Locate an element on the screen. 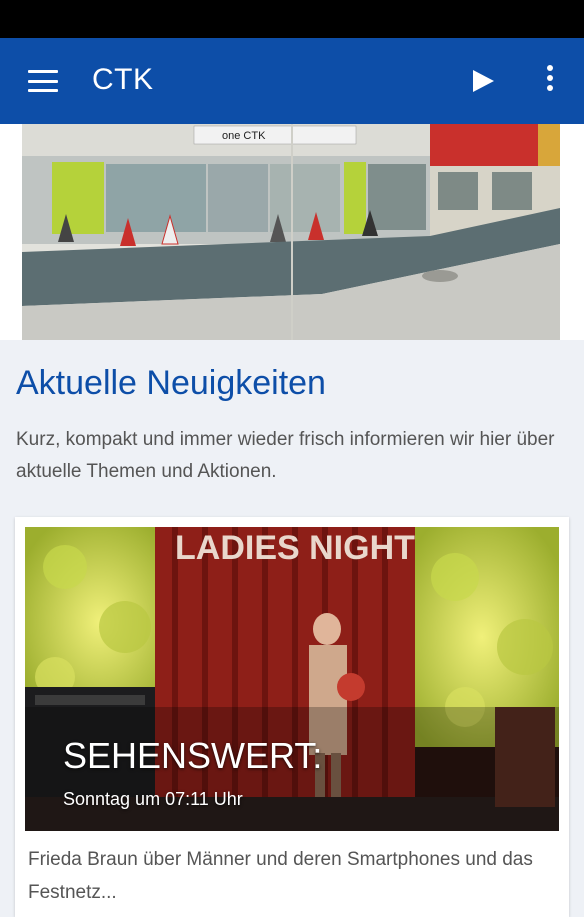 The width and height of the screenshot is (584, 917). card-overlay-time: Sonntag um 07:11 Uhr is located at coordinates (153, 799).